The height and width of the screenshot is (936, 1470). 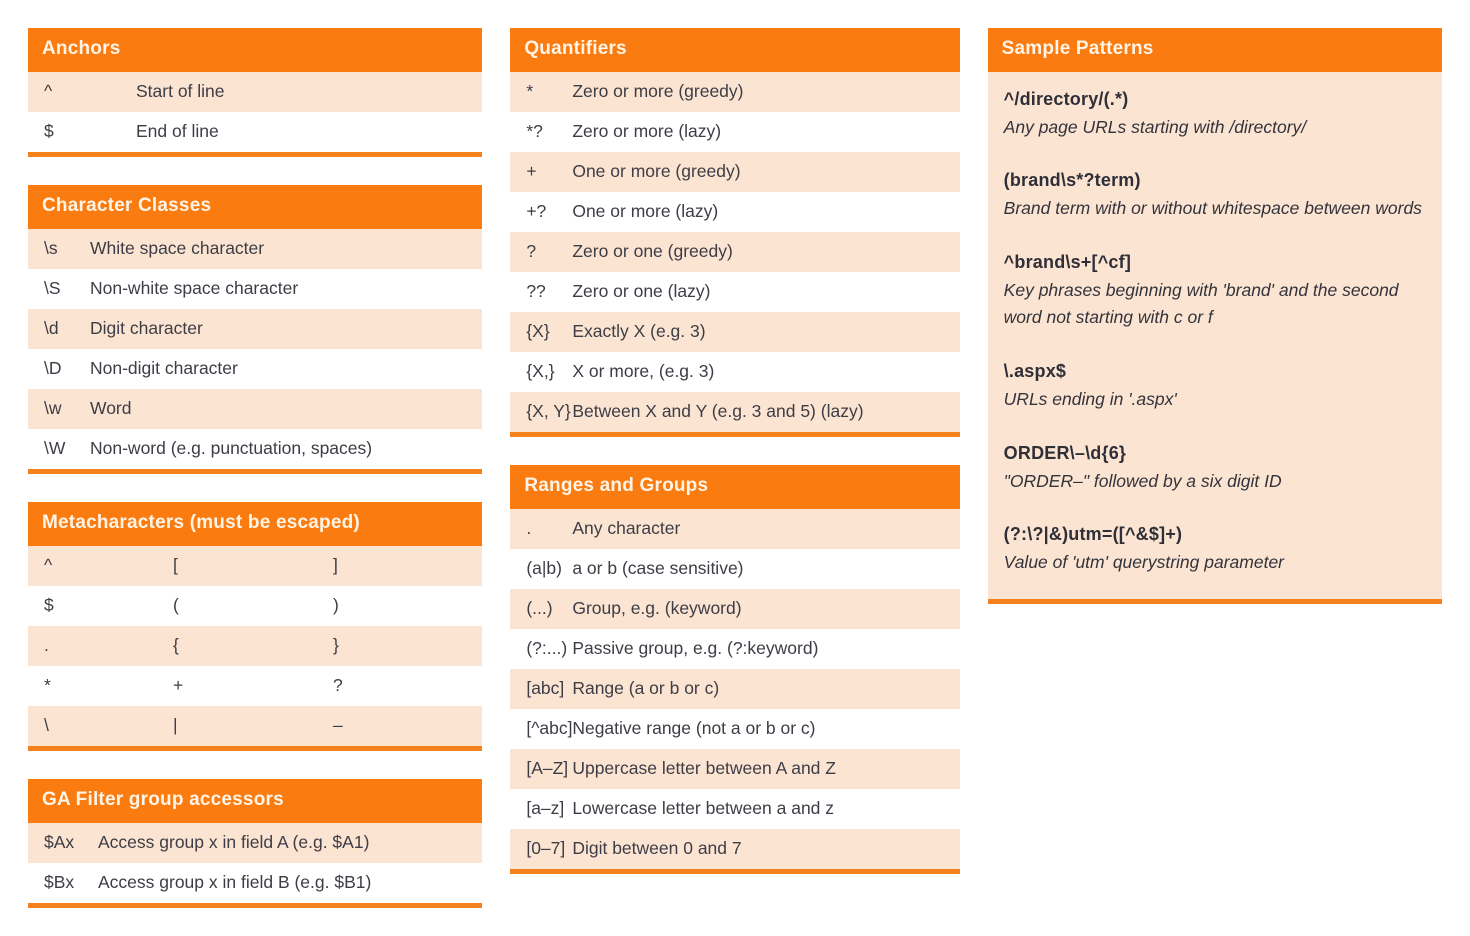 What do you see at coordinates (53, 368) in the screenshot?
I see `row-symbol: \D` at bounding box center [53, 368].